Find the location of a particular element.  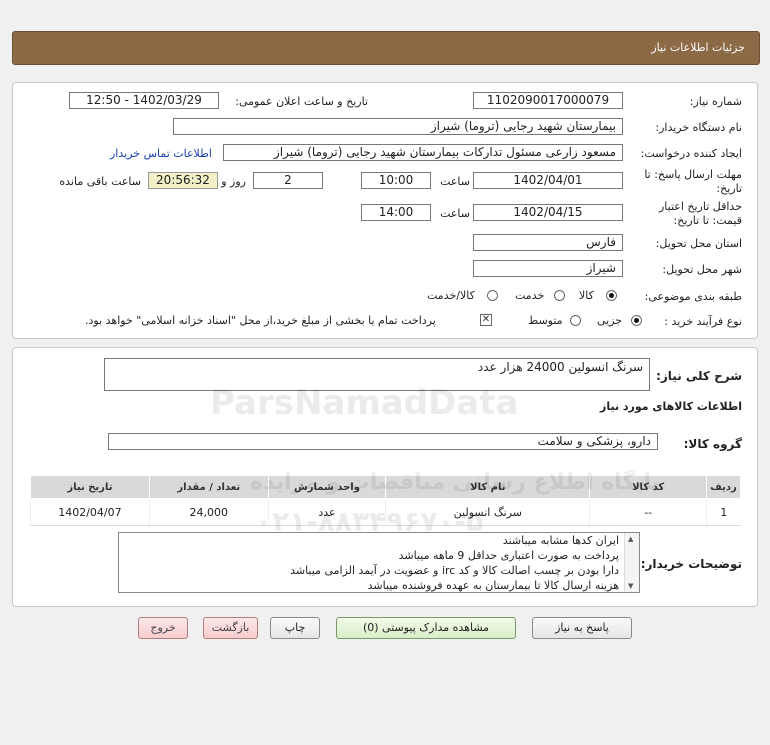

col-unit: واحد شمارش is located at coordinates (327, 487).